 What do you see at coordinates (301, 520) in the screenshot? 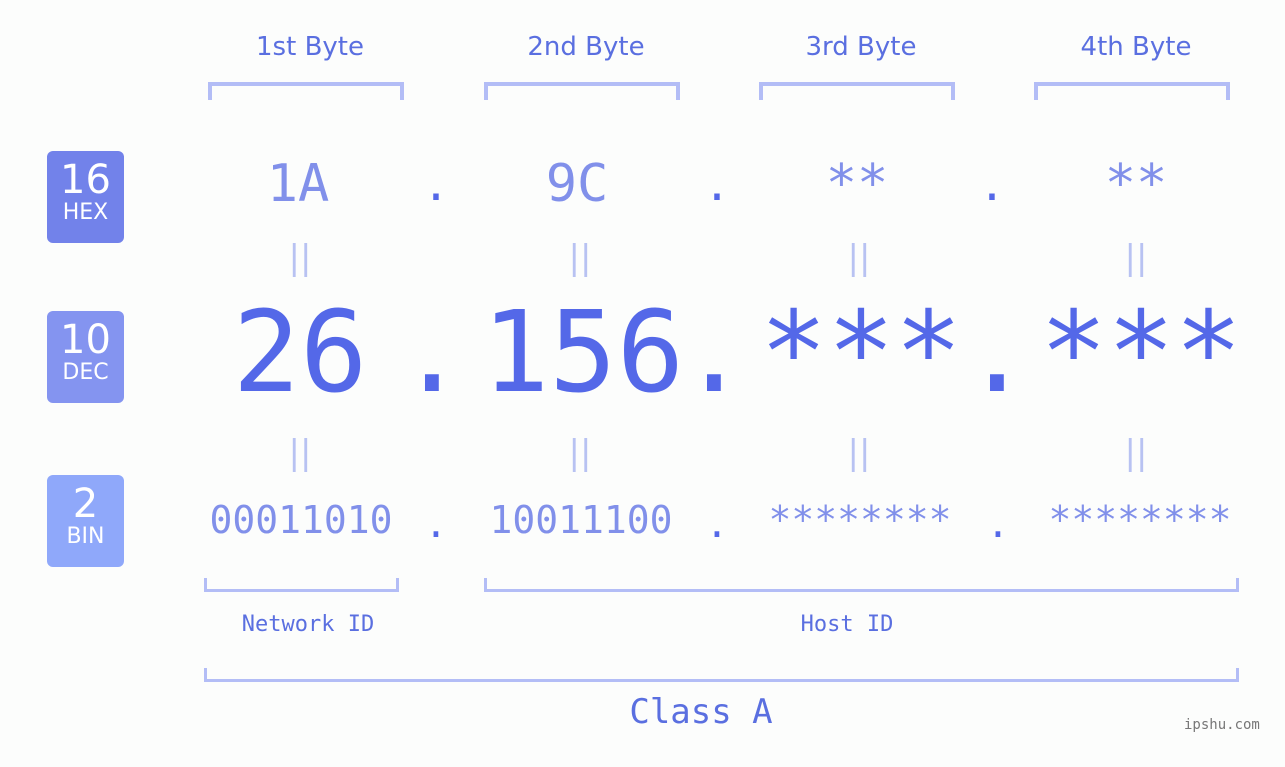
I see `bin-byte-1: 00011010` at bounding box center [301, 520].